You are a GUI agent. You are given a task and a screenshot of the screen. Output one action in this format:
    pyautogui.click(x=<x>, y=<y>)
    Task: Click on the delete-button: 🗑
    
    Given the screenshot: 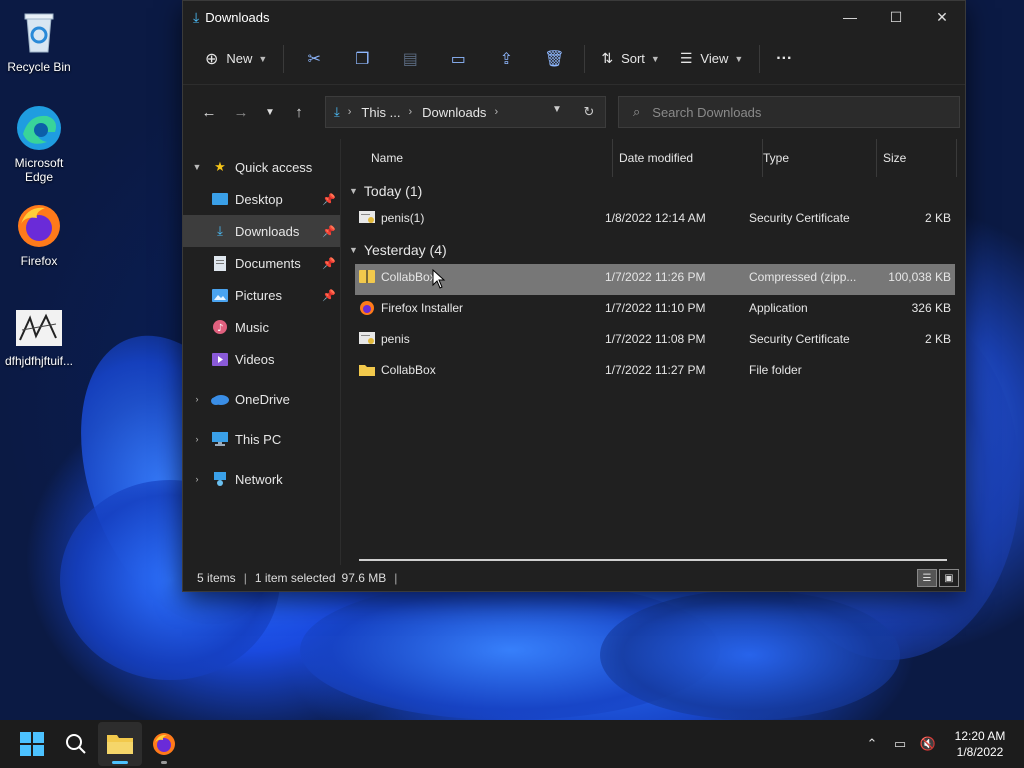 What is the action you would take?
    pyautogui.click(x=554, y=59)
    